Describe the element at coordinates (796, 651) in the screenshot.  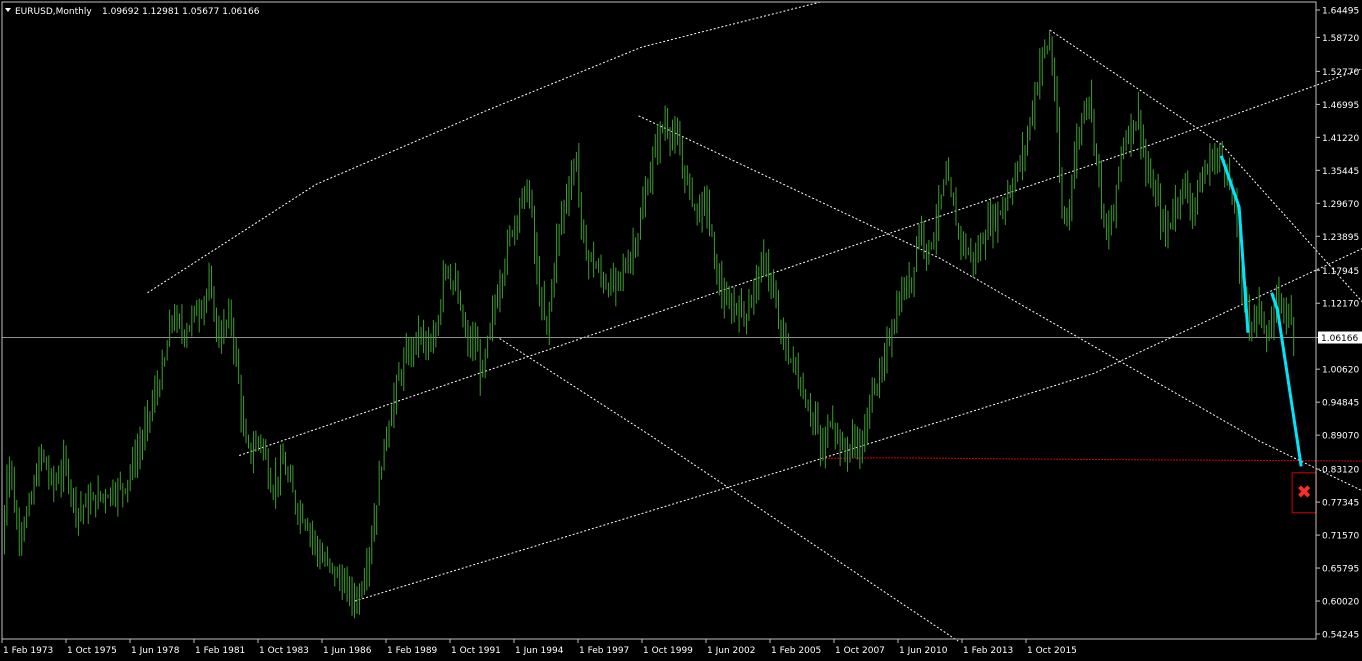
I see `x-tick-label: 1 Feb 2005` at that location.